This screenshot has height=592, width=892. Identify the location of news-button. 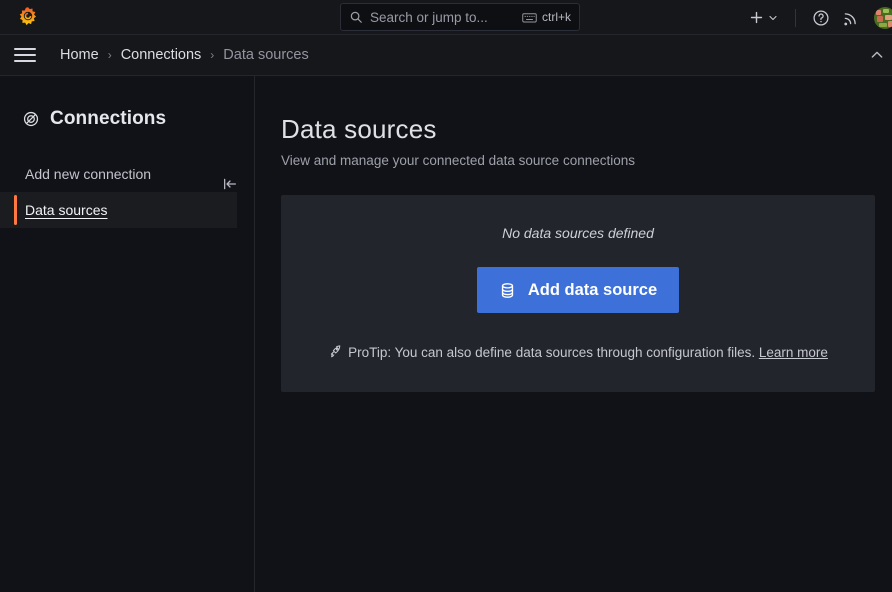
(851, 17).